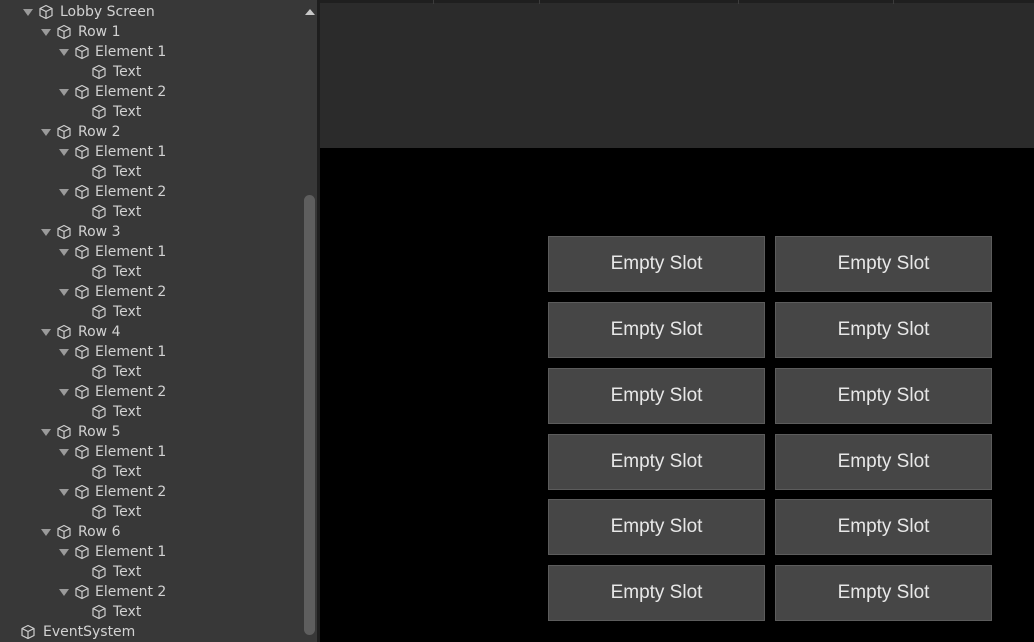  Describe the element at coordinates (310, 11) in the screenshot. I see `scroll-up-arrow-icon` at that location.